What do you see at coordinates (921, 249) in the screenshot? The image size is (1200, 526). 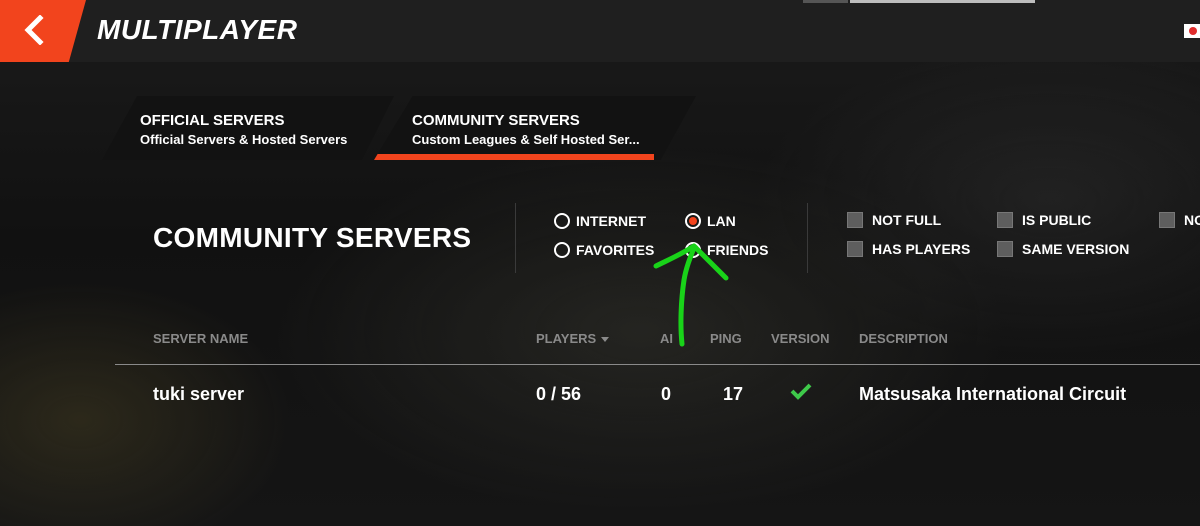 I see `checkbox-label: HAS PLAYERS` at bounding box center [921, 249].